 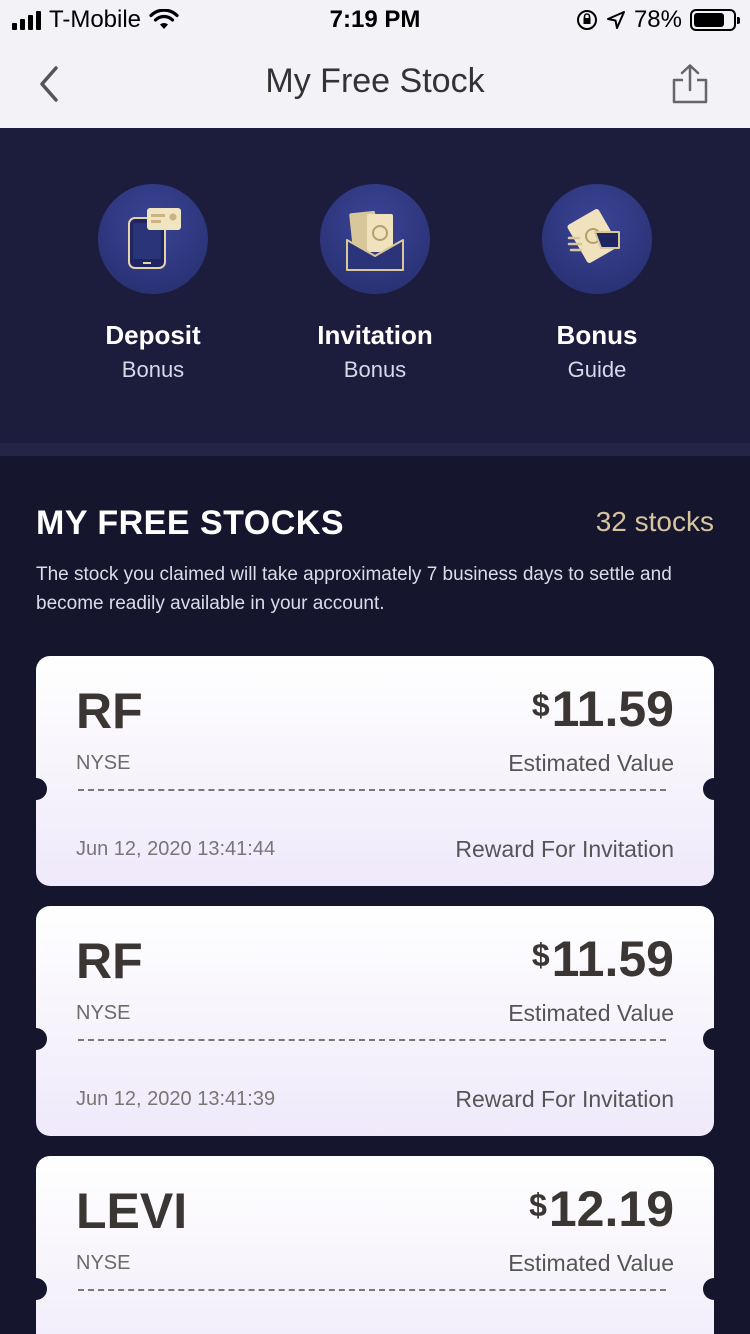 I want to click on location-icon, so click(x=615, y=20).